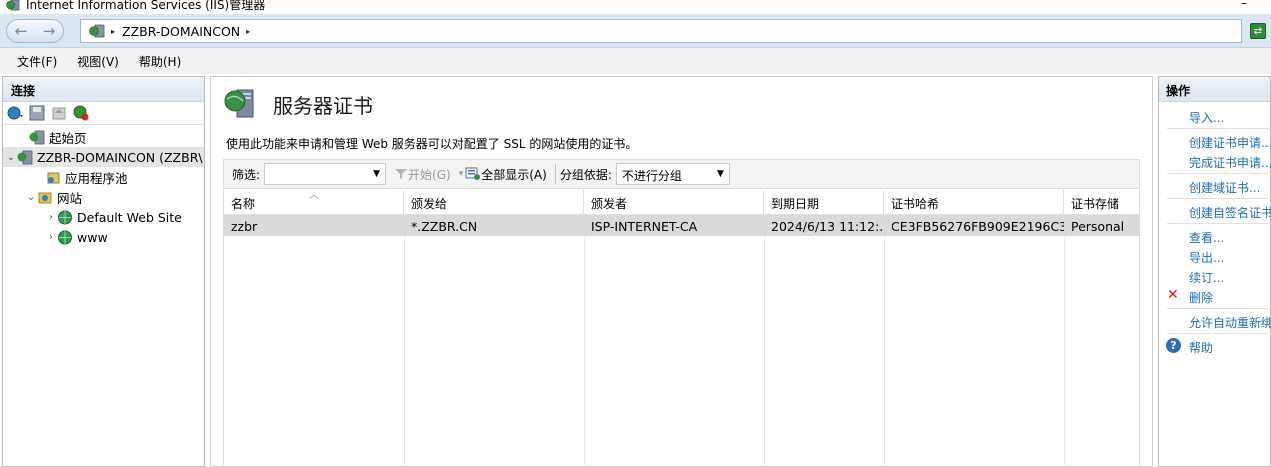 This screenshot has height=467, width=1271. What do you see at coordinates (1258, 31) in the screenshot?
I see `refresh-go-icon: ⇄` at bounding box center [1258, 31].